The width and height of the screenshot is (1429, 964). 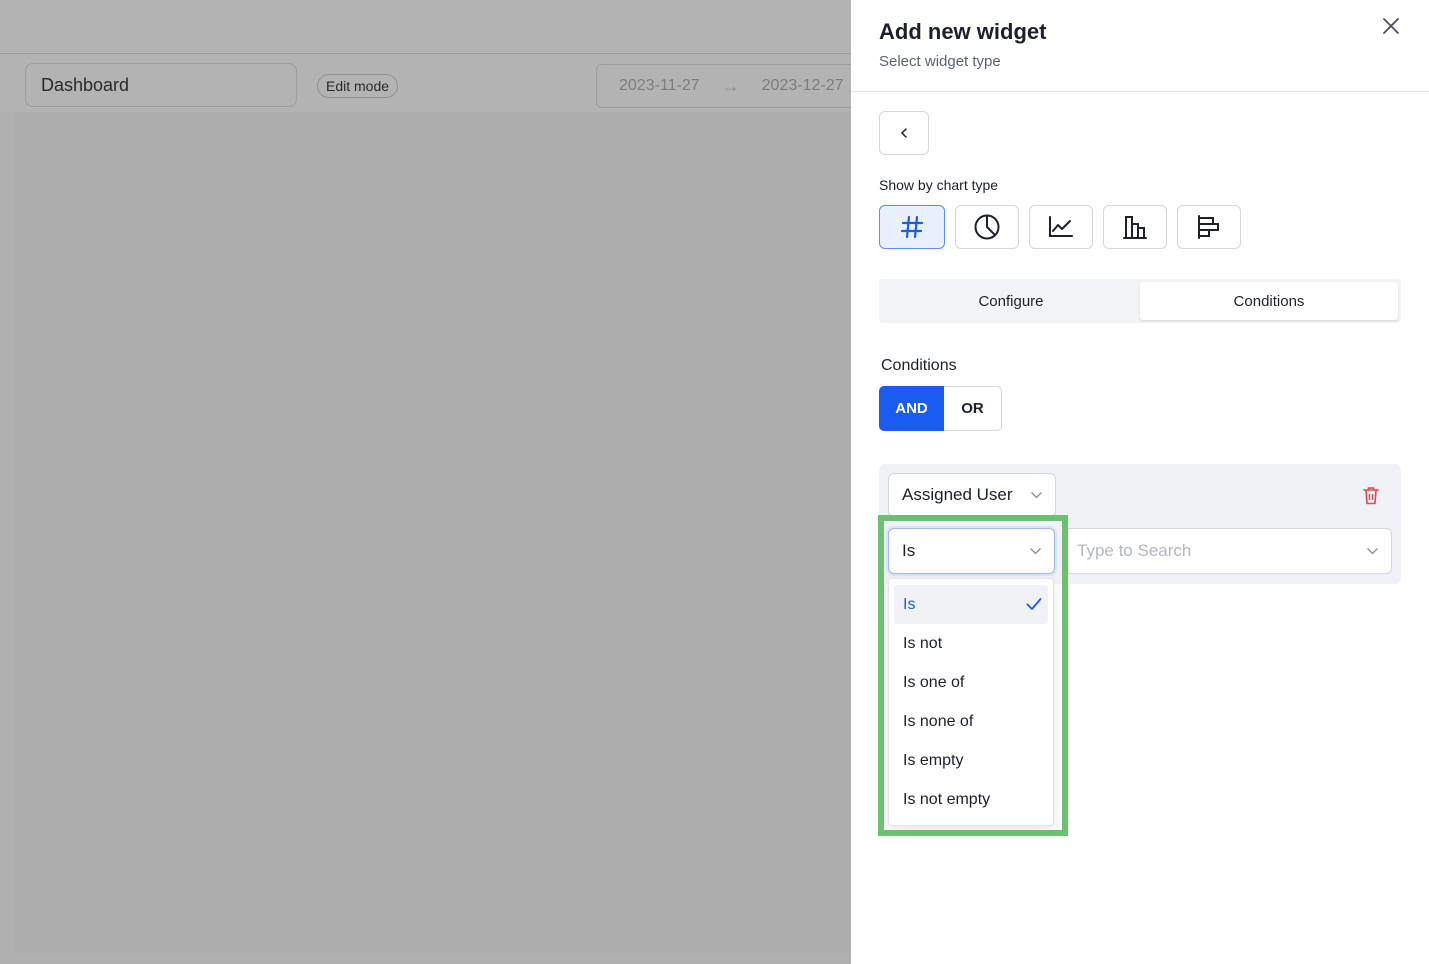 What do you see at coordinates (1269, 301) in the screenshot?
I see `tab-conditions: Conditions` at bounding box center [1269, 301].